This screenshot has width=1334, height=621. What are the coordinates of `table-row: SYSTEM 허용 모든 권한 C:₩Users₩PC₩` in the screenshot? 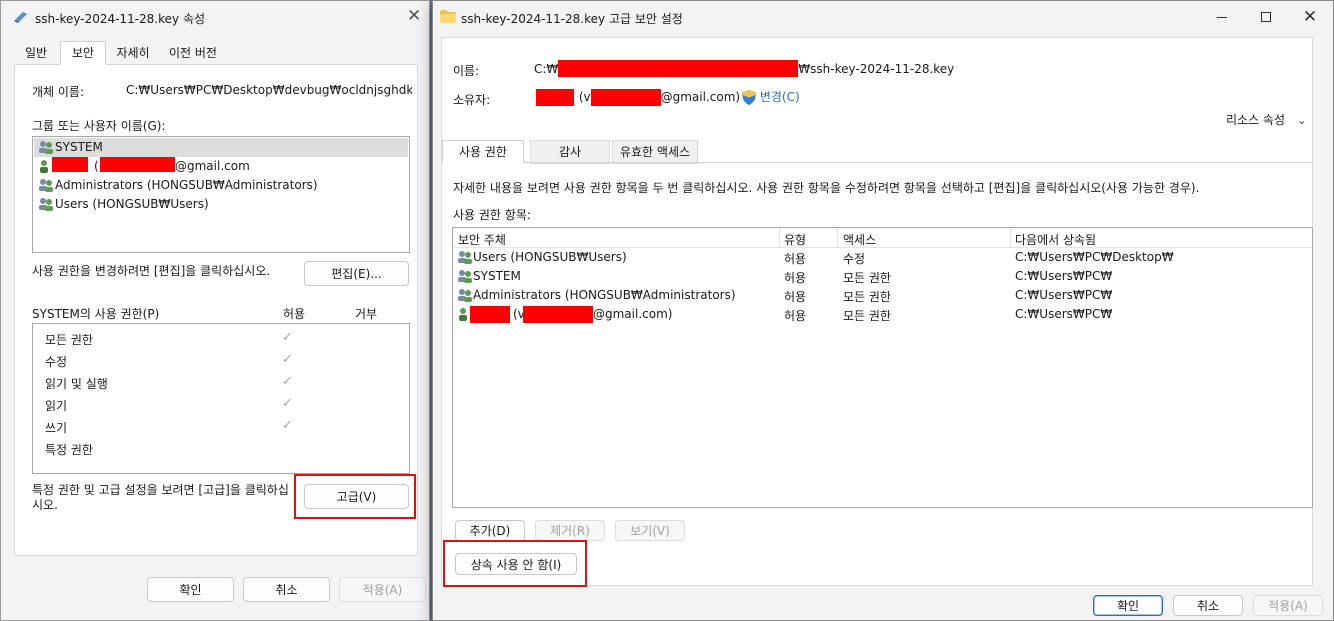 It's located at (882, 276).